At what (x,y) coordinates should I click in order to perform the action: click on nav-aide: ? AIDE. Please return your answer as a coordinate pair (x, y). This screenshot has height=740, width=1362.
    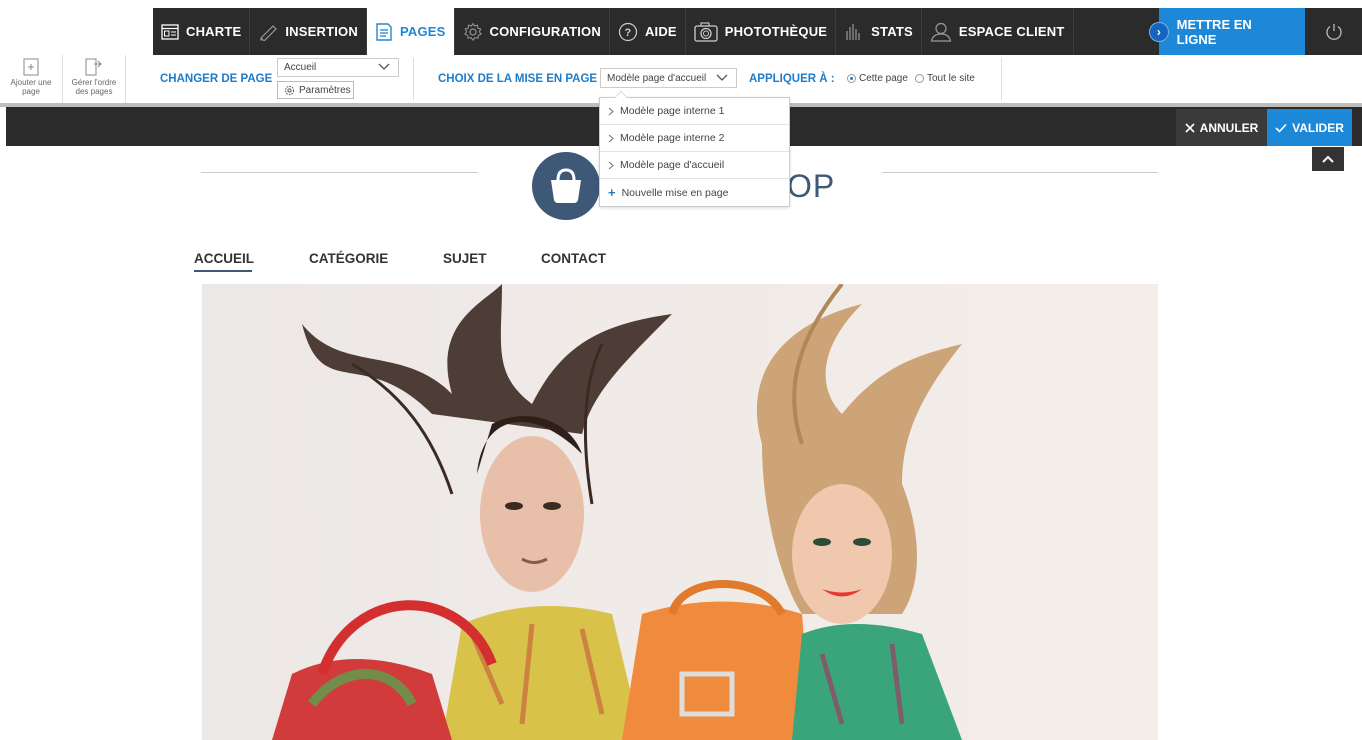
    Looking at the image, I should click on (648, 31).